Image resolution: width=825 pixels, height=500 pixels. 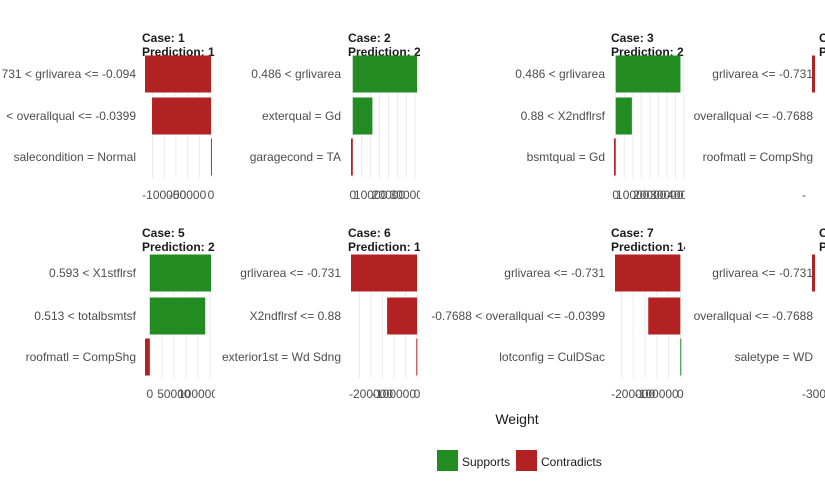 What do you see at coordinates (301, 116) in the screenshot?
I see `feature-label: exterqual = Gd` at bounding box center [301, 116].